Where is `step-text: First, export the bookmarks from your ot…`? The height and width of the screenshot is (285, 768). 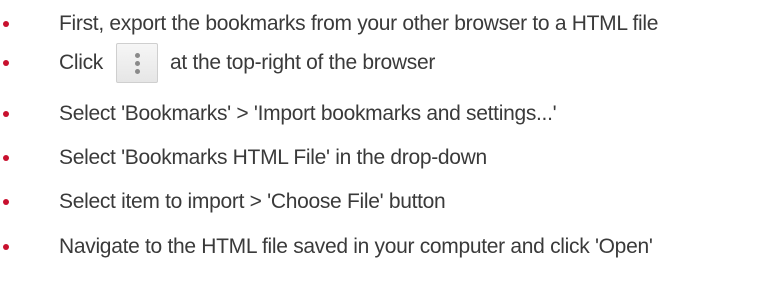 step-text: First, export the bookmarks from your ot… is located at coordinates (359, 23).